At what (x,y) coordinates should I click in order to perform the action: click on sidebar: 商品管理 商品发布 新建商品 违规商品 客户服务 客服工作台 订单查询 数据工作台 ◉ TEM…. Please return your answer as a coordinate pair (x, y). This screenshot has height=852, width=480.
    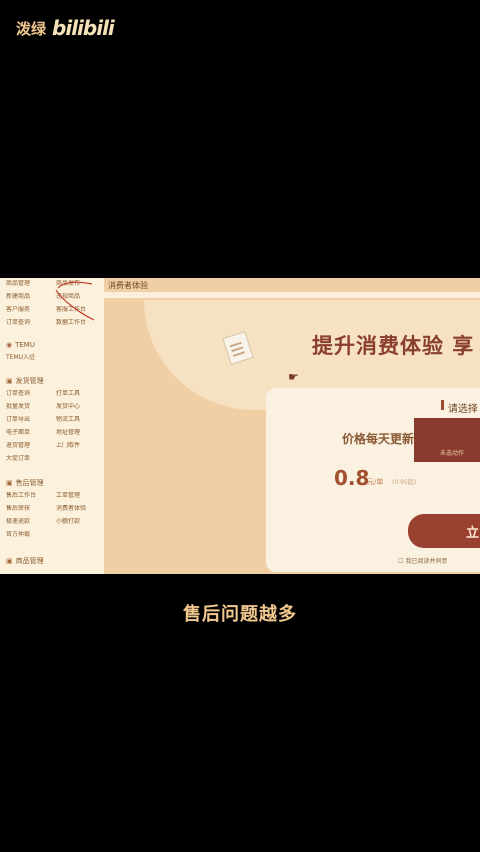
    Looking at the image, I should click on (52, 426).